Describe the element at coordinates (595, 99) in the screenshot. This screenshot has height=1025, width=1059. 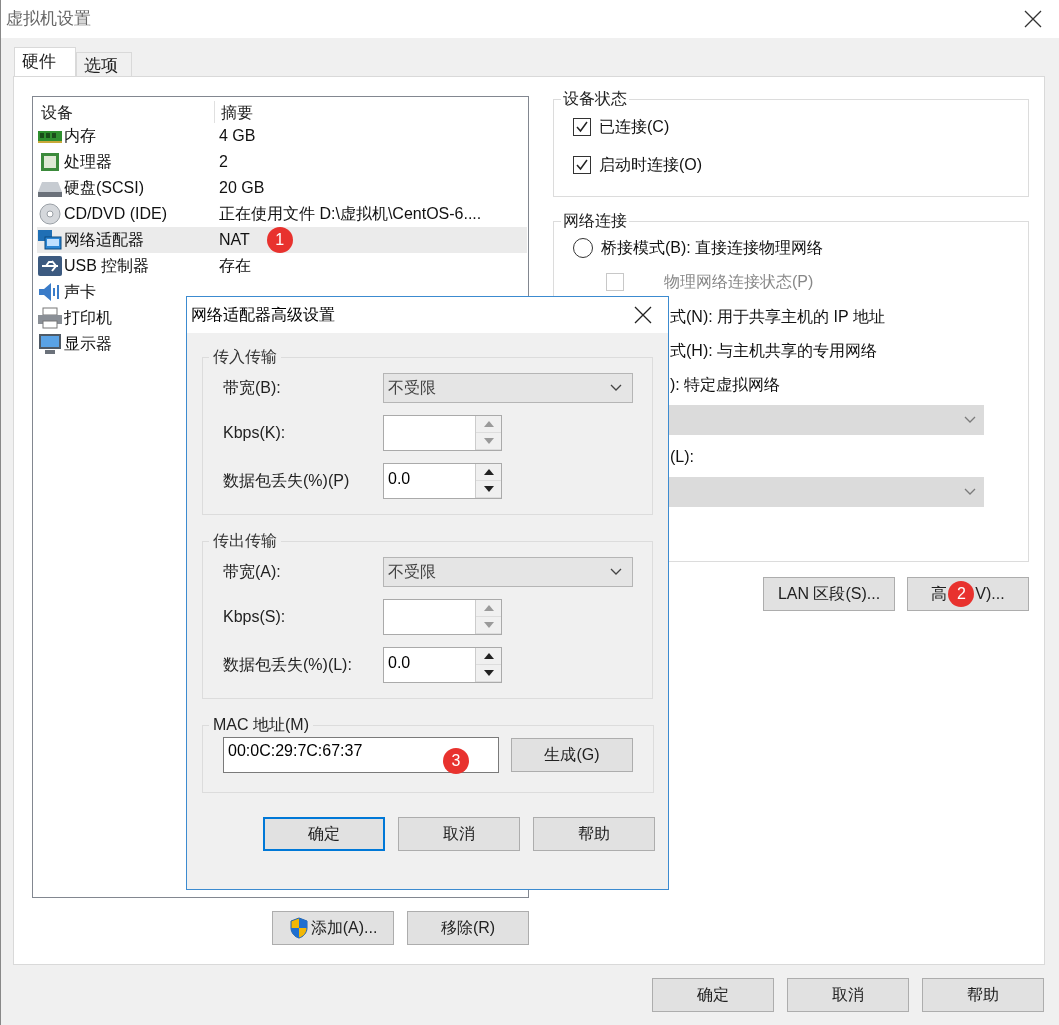
I see `group-title: 设备状态` at that location.